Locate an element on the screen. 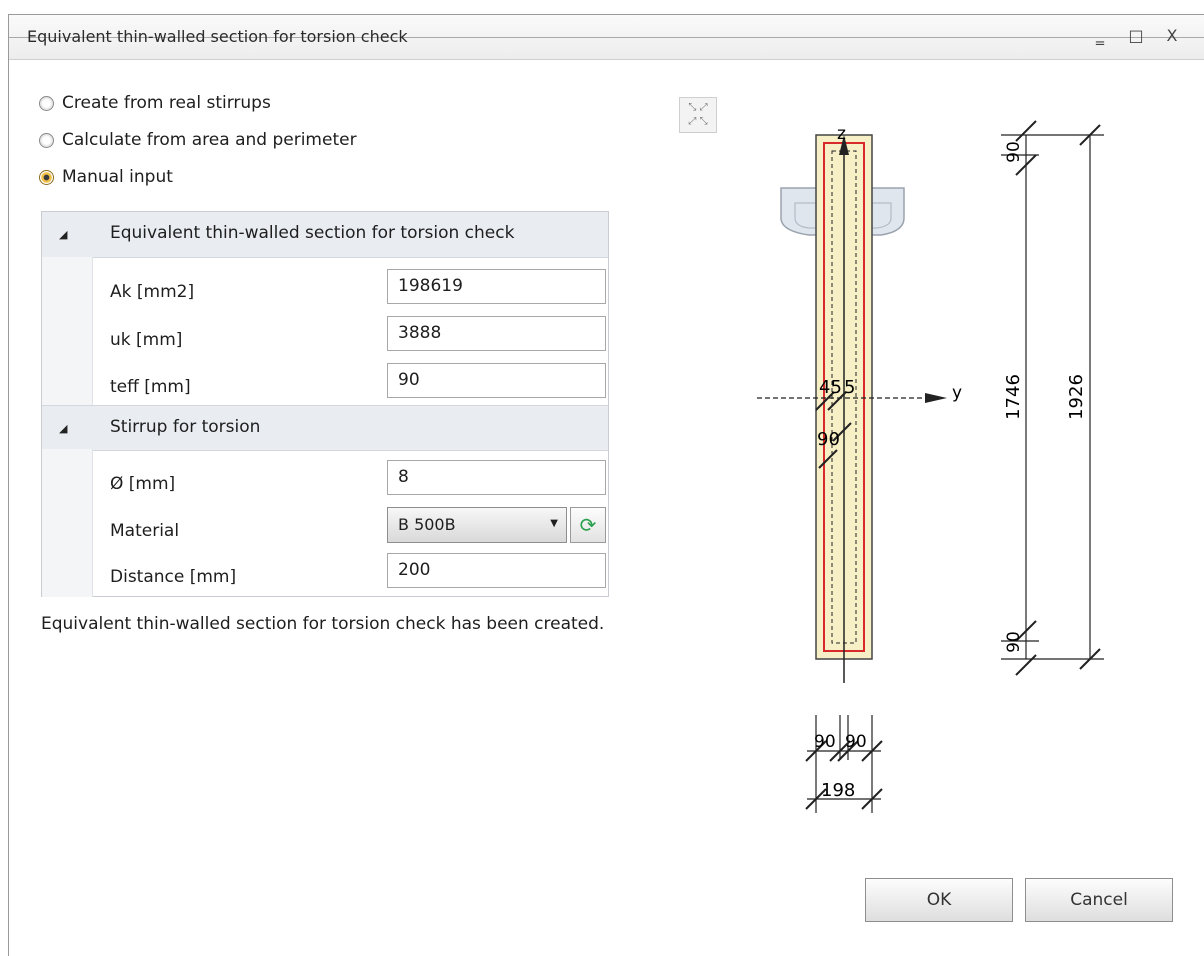 This screenshot has width=1204, height=956. dim-label-1746: 1746 is located at coordinates (1013, 397).